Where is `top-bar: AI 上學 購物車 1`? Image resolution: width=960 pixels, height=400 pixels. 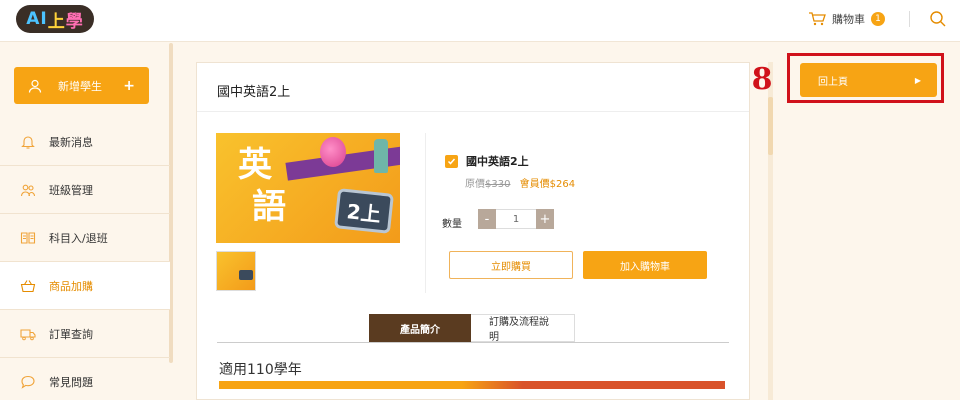
top-bar: AI 上學 購物車 1 is located at coordinates (480, 21).